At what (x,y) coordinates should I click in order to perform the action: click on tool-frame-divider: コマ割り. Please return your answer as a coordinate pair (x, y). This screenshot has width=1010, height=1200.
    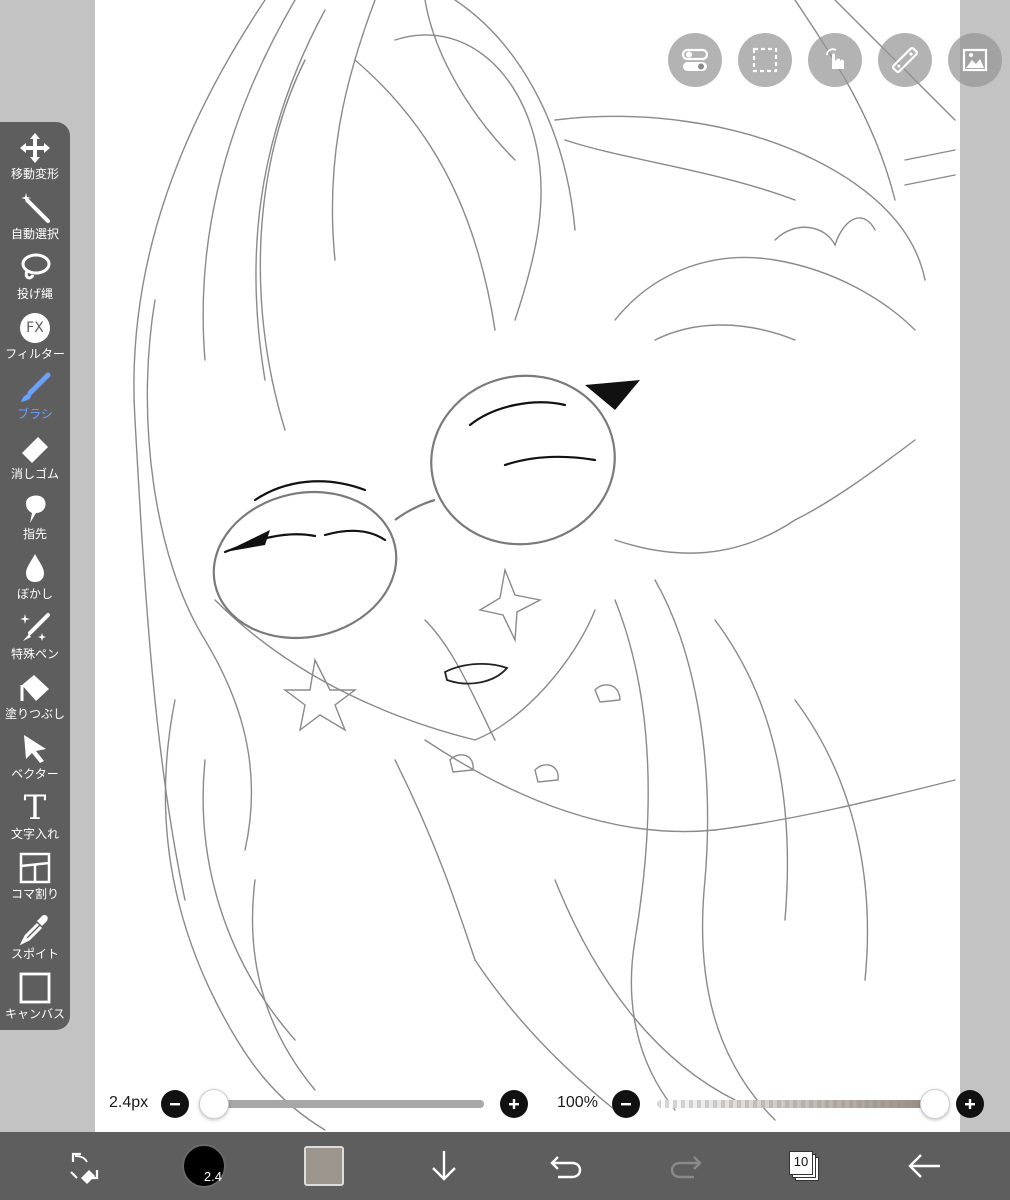
    Looking at the image, I should click on (35, 879).